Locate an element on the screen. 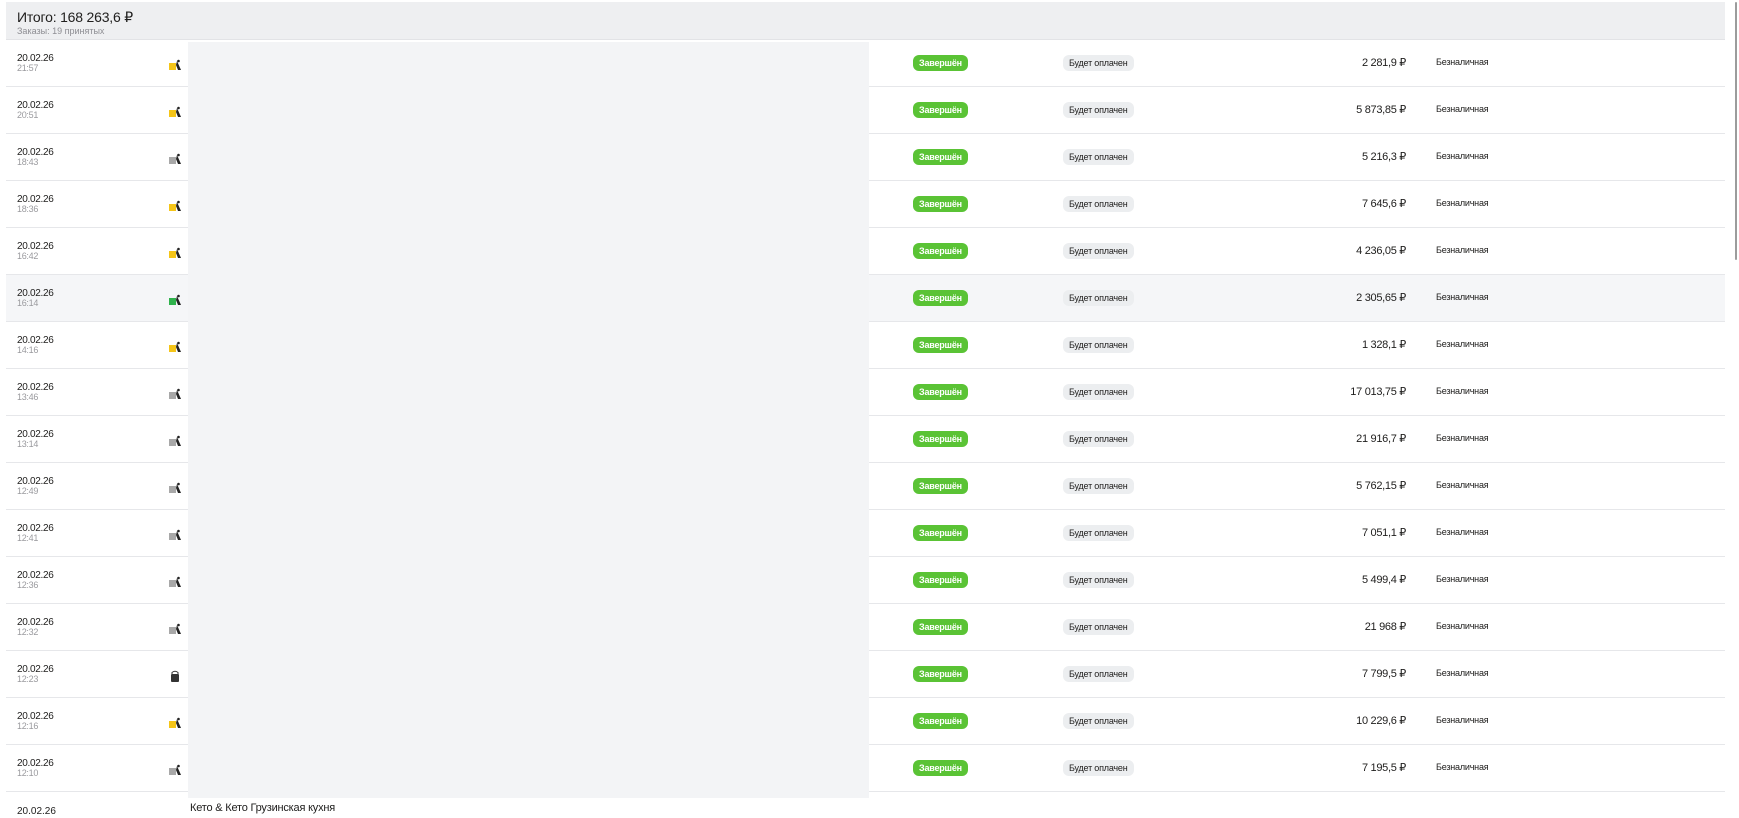  order-amount: 5 216,3 ₽ is located at coordinates (1383, 157).